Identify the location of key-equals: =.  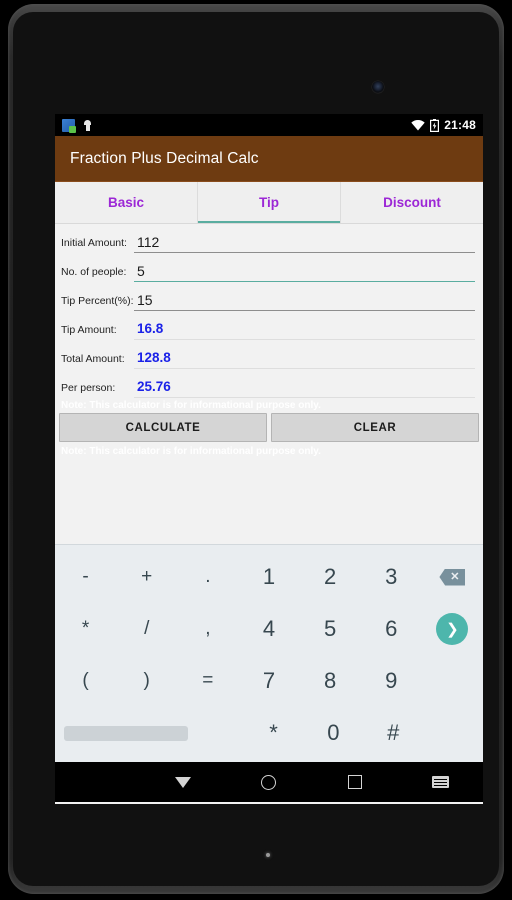
(207, 681).